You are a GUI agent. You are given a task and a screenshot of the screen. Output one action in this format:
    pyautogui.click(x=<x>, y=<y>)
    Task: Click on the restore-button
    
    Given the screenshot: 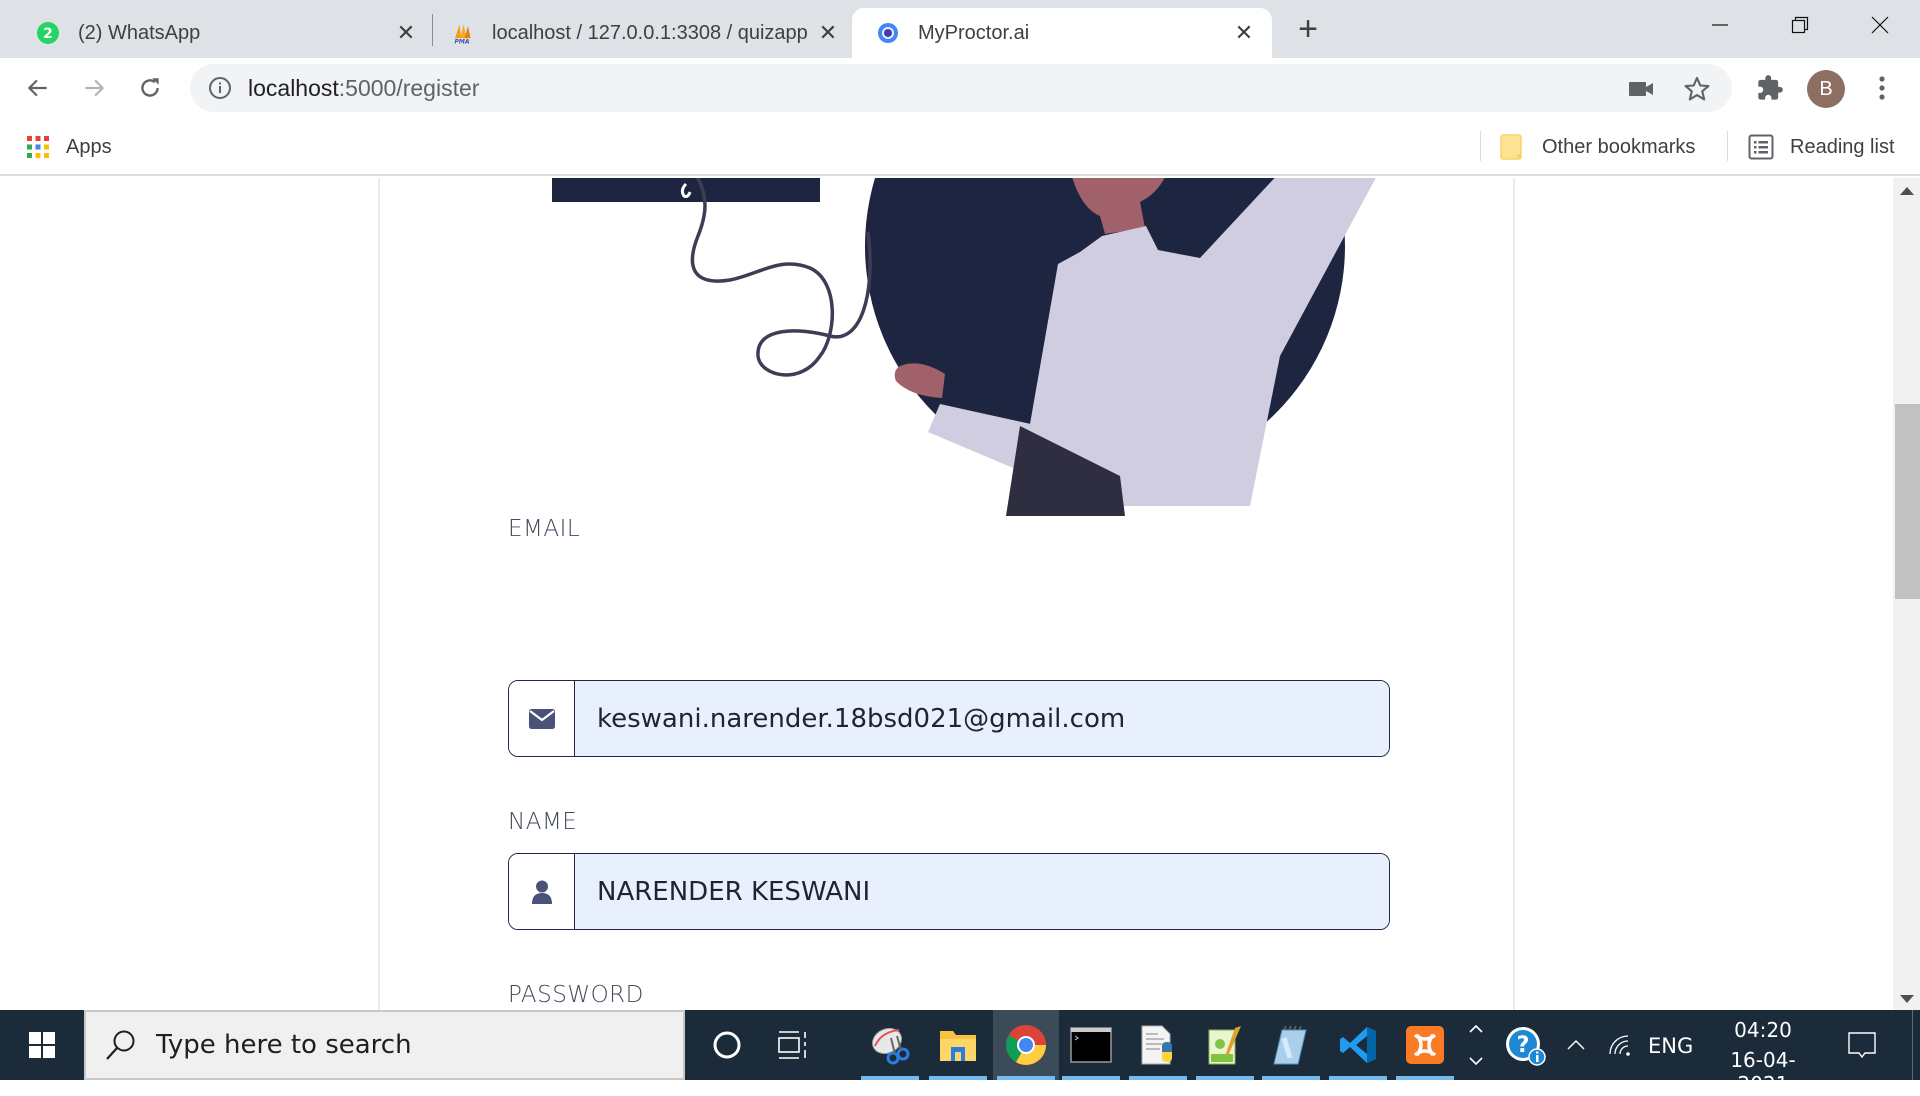 What is the action you would take?
    pyautogui.click(x=1800, y=25)
    